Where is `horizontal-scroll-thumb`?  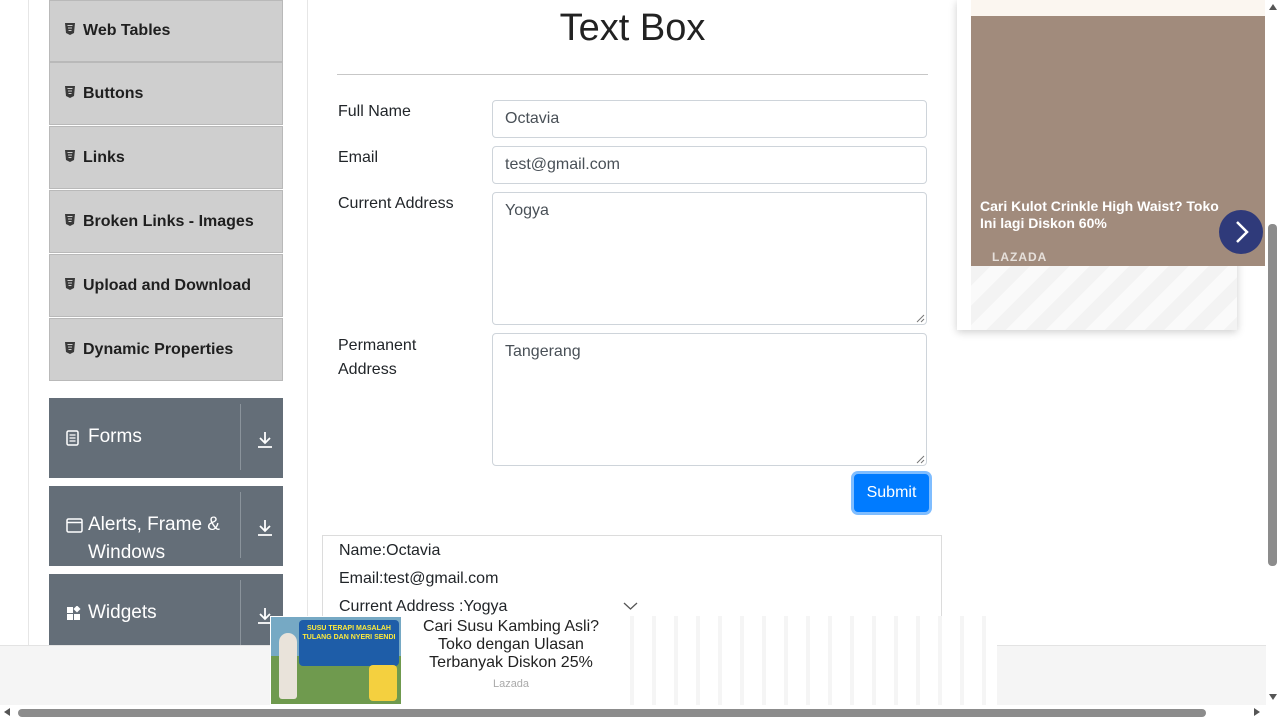
horizontal-scroll-thumb is located at coordinates (612, 713).